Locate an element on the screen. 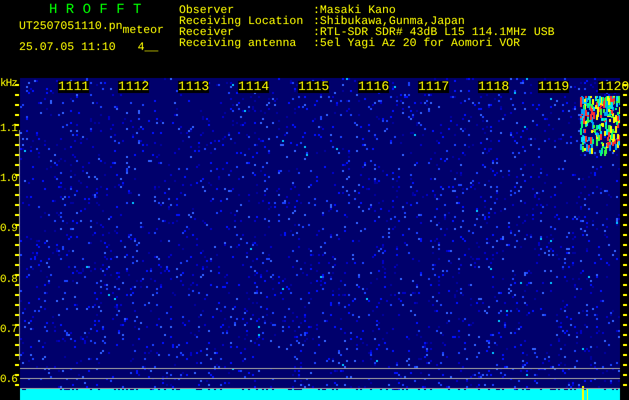  y-axis-label: 1.1 is located at coordinates (8, 129).